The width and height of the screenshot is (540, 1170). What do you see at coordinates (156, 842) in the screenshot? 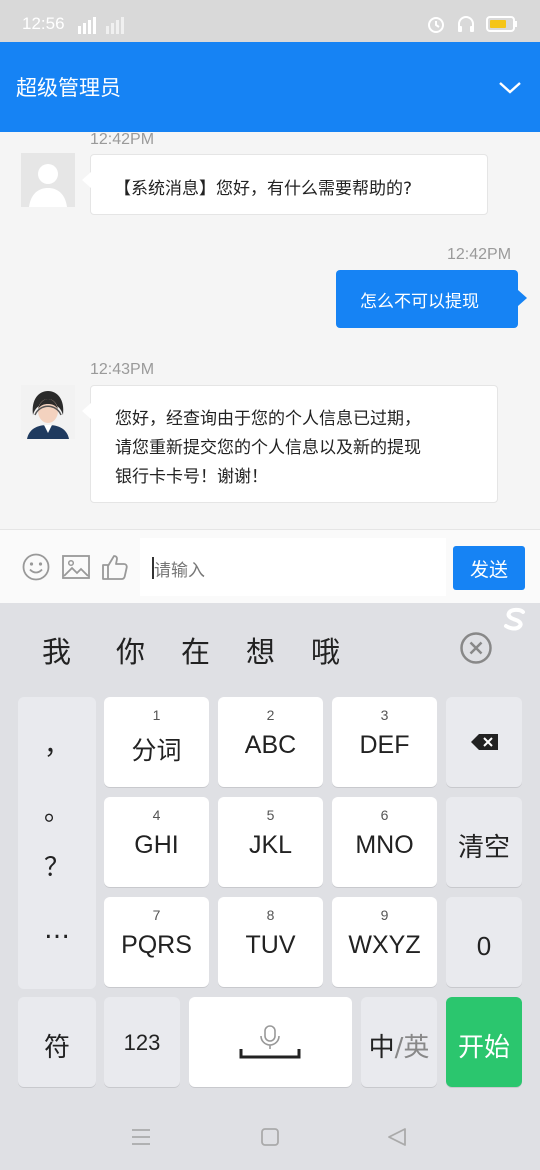
I see `key-4: 4 GHI` at bounding box center [156, 842].